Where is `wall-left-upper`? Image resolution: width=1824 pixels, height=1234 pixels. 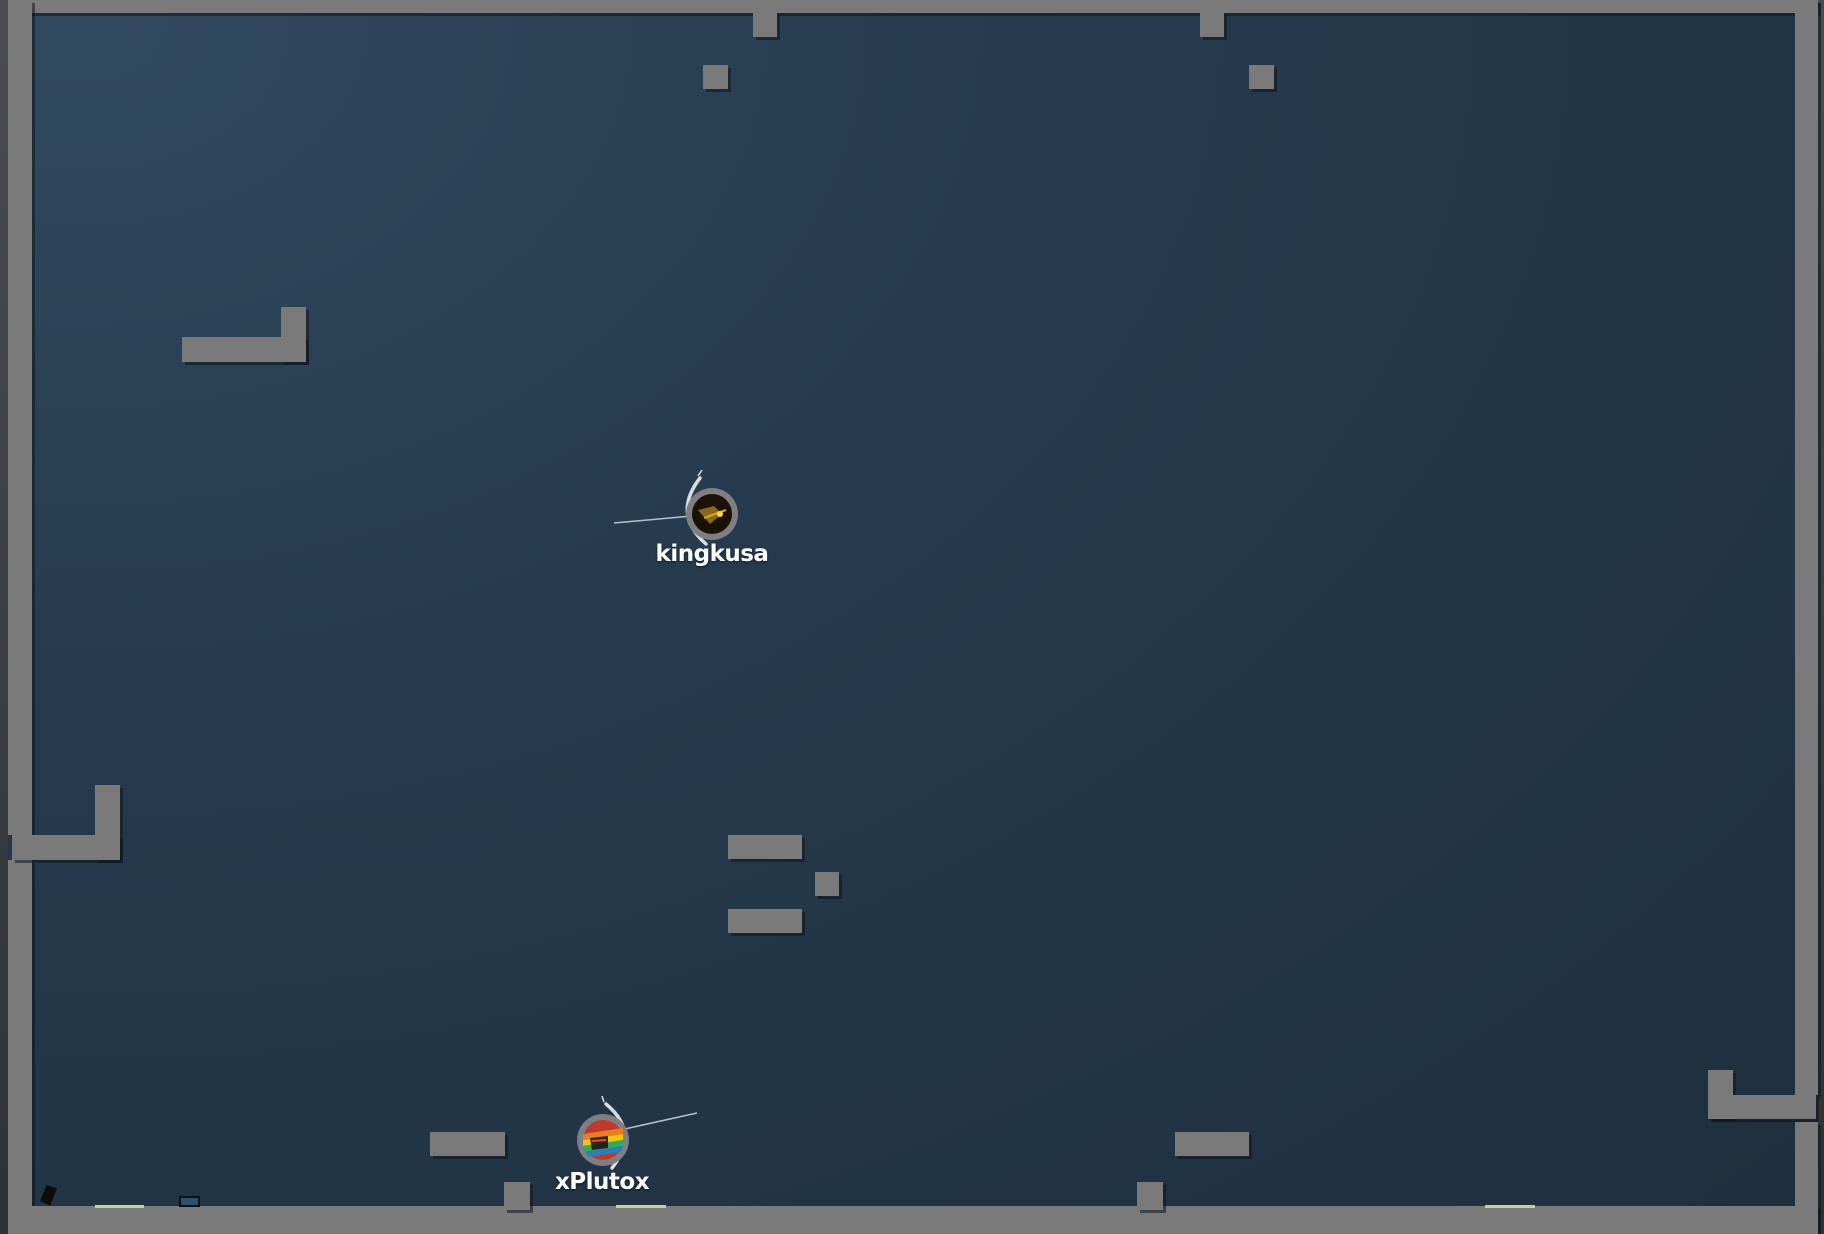 wall-left-upper is located at coordinates (20, 417).